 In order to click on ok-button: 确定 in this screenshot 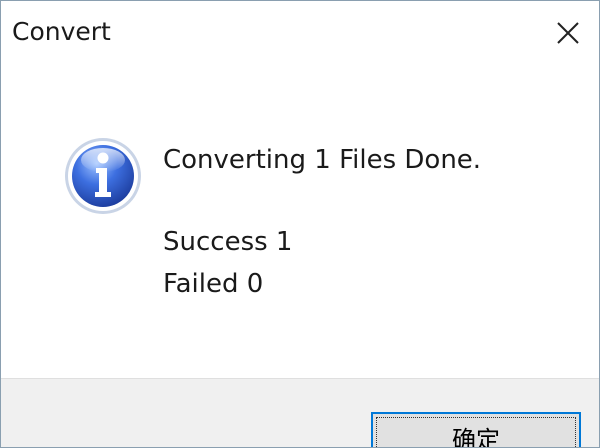, I will do `click(476, 430)`.